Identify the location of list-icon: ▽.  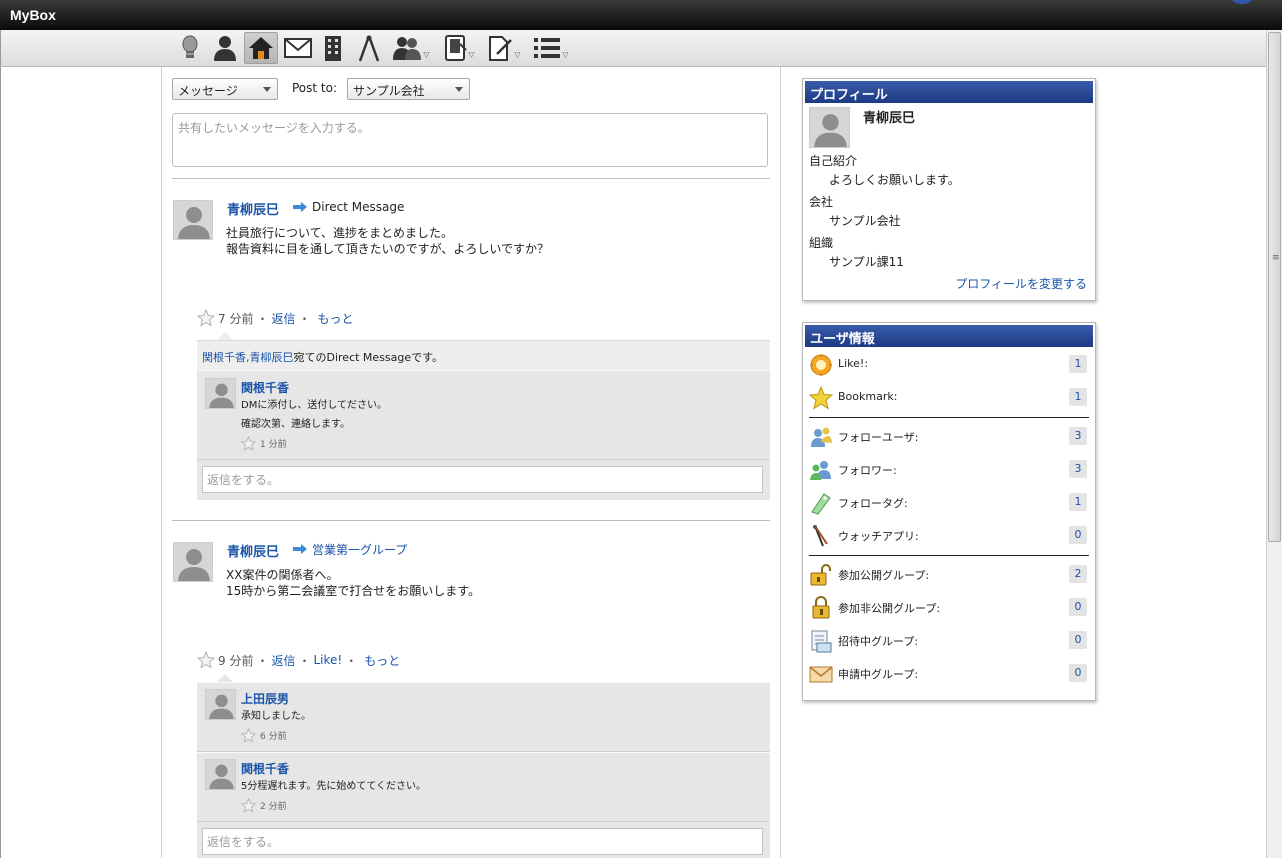
(551, 48).